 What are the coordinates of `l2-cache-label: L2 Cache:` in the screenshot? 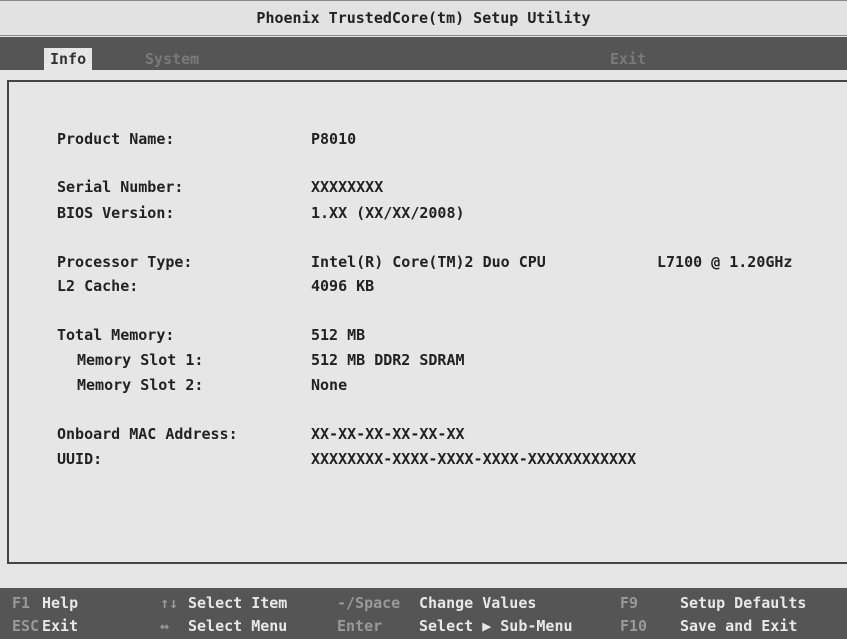 It's located at (98, 286).